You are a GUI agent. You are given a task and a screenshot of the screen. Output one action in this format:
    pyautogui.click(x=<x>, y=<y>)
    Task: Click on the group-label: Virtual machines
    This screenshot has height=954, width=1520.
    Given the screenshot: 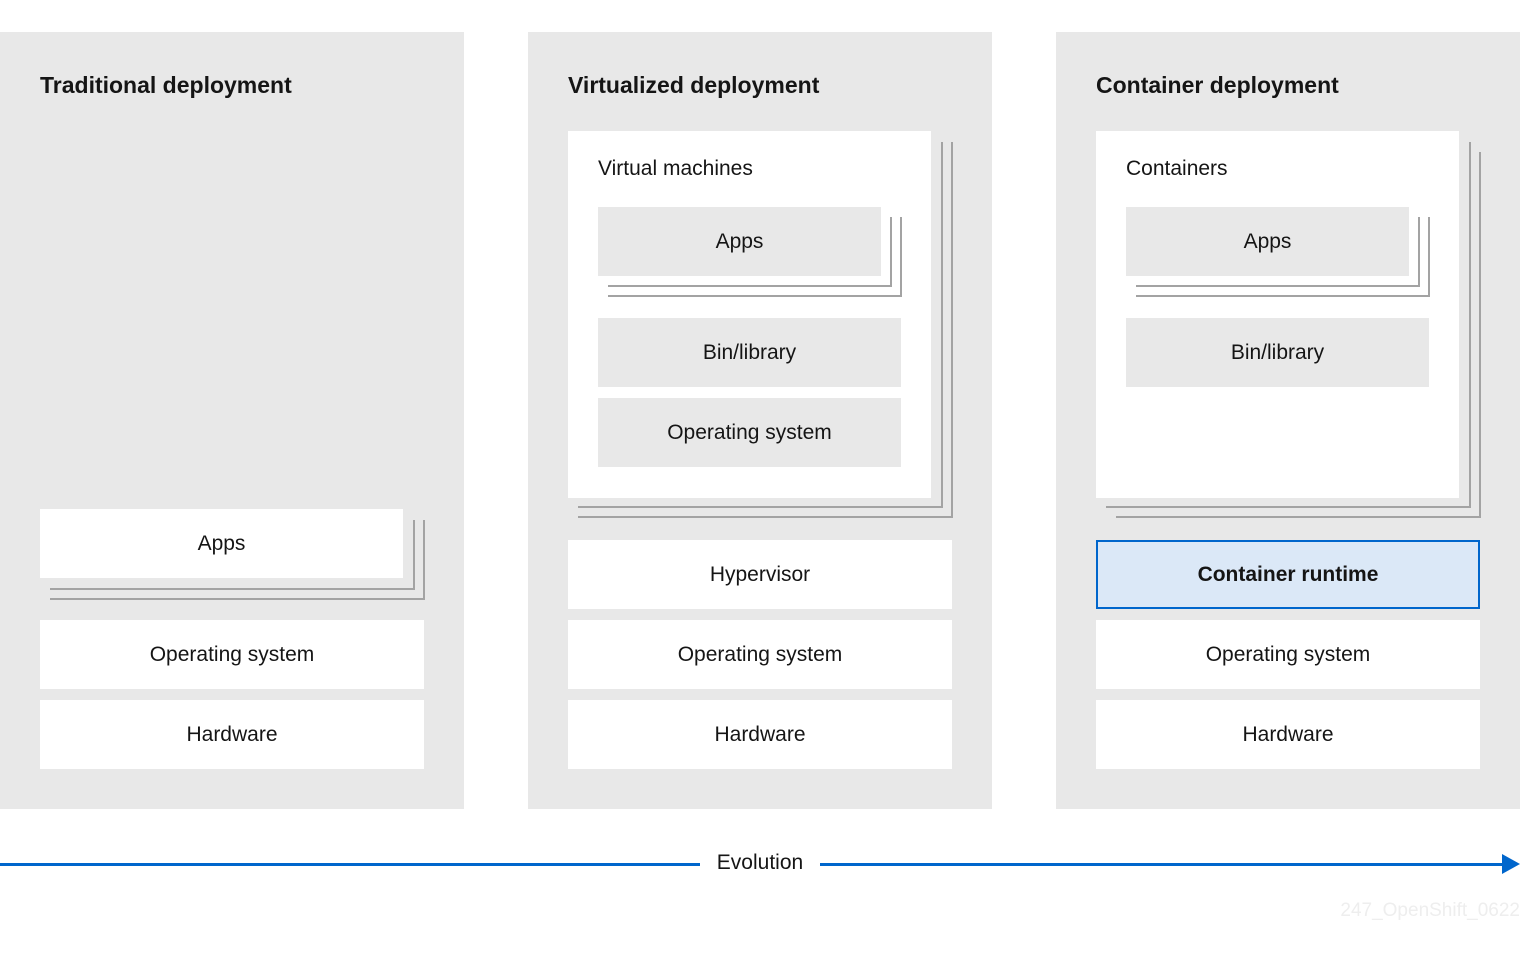 What is the action you would take?
    pyautogui.click(x=675, y=168)
    